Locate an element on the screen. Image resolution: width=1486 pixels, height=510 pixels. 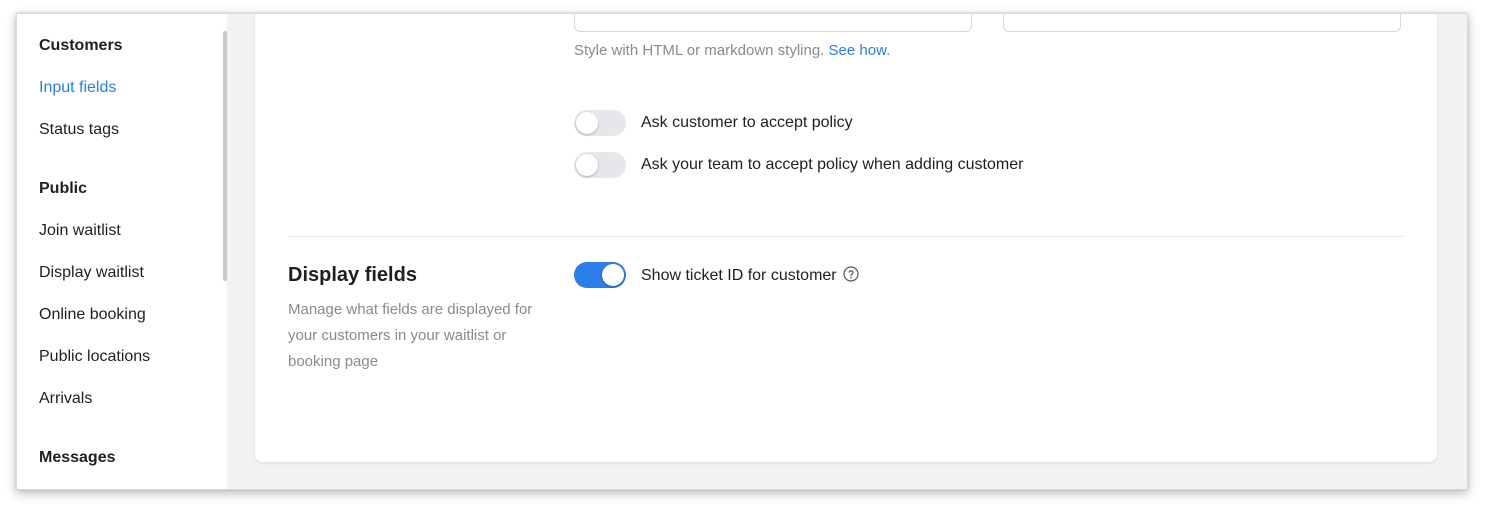
show-ticket-id-toggle is located at coordinates (600, 275).